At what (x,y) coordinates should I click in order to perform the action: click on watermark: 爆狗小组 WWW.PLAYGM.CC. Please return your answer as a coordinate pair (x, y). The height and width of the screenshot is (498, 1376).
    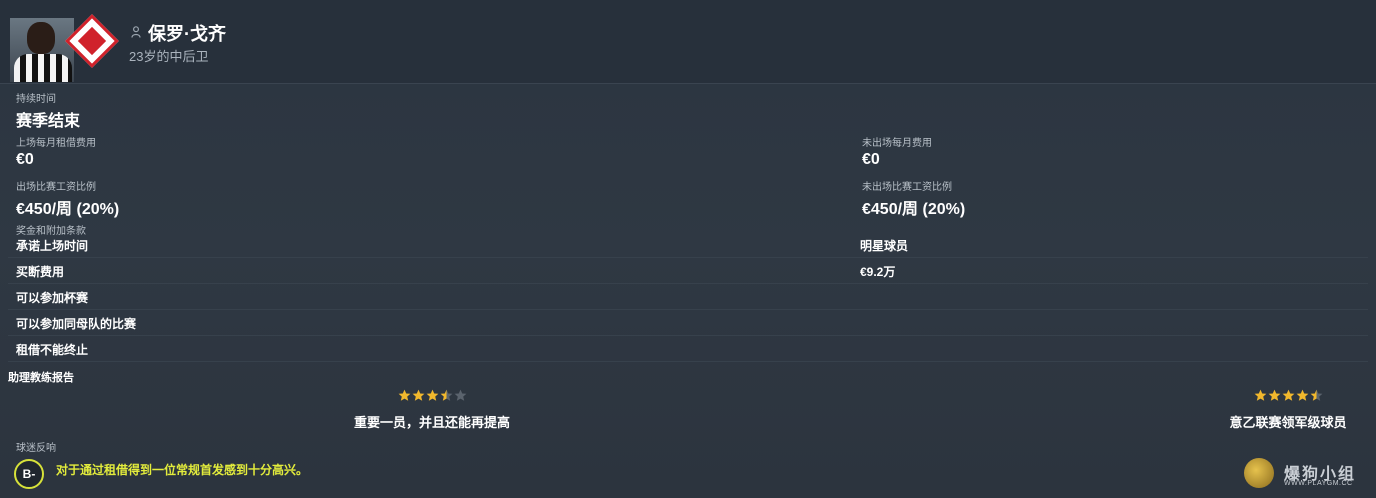
    Looking at the image, I should click on (1308, 476).